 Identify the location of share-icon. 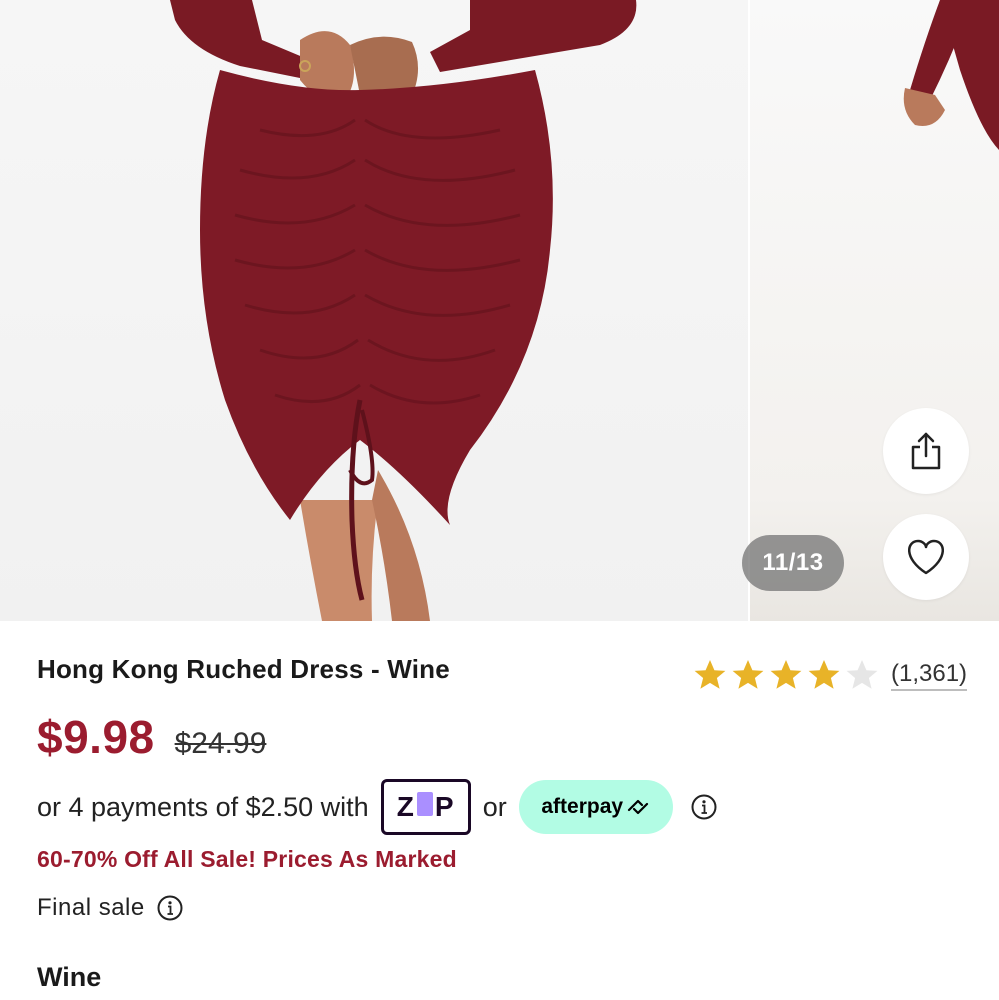
(926, 451).